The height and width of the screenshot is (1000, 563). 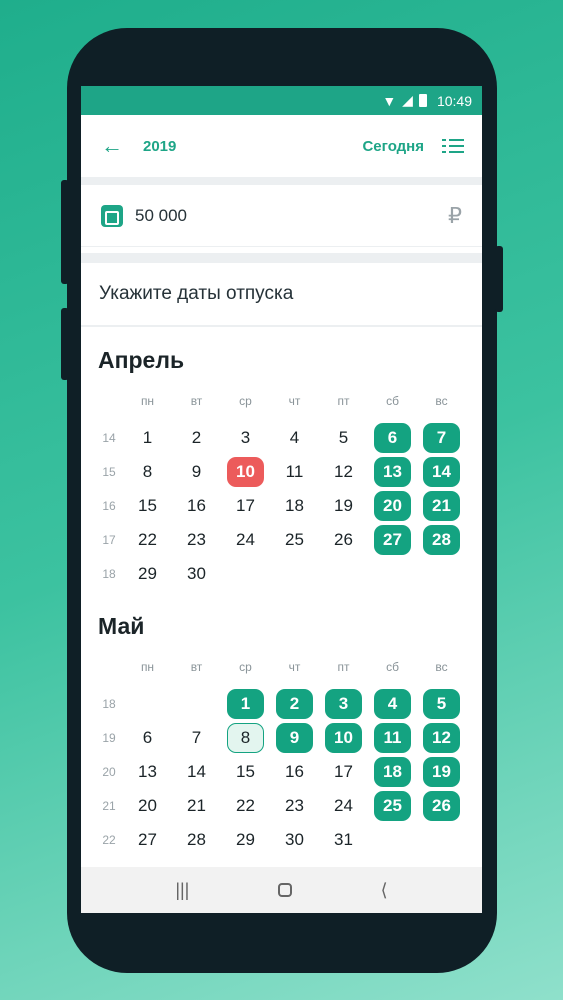 I want to click on selected-day: 6, so click(x=392, y=438).